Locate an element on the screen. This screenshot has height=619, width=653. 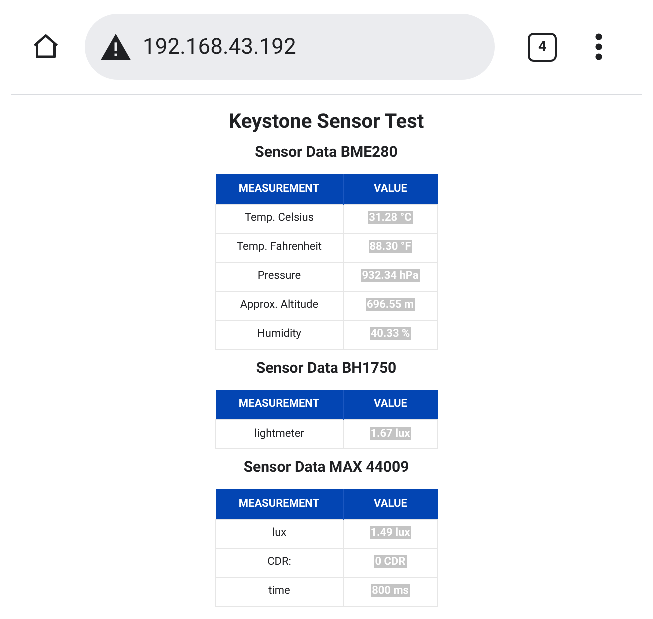
value-text: 932.34 hPa is located at coordinates (390, 275).